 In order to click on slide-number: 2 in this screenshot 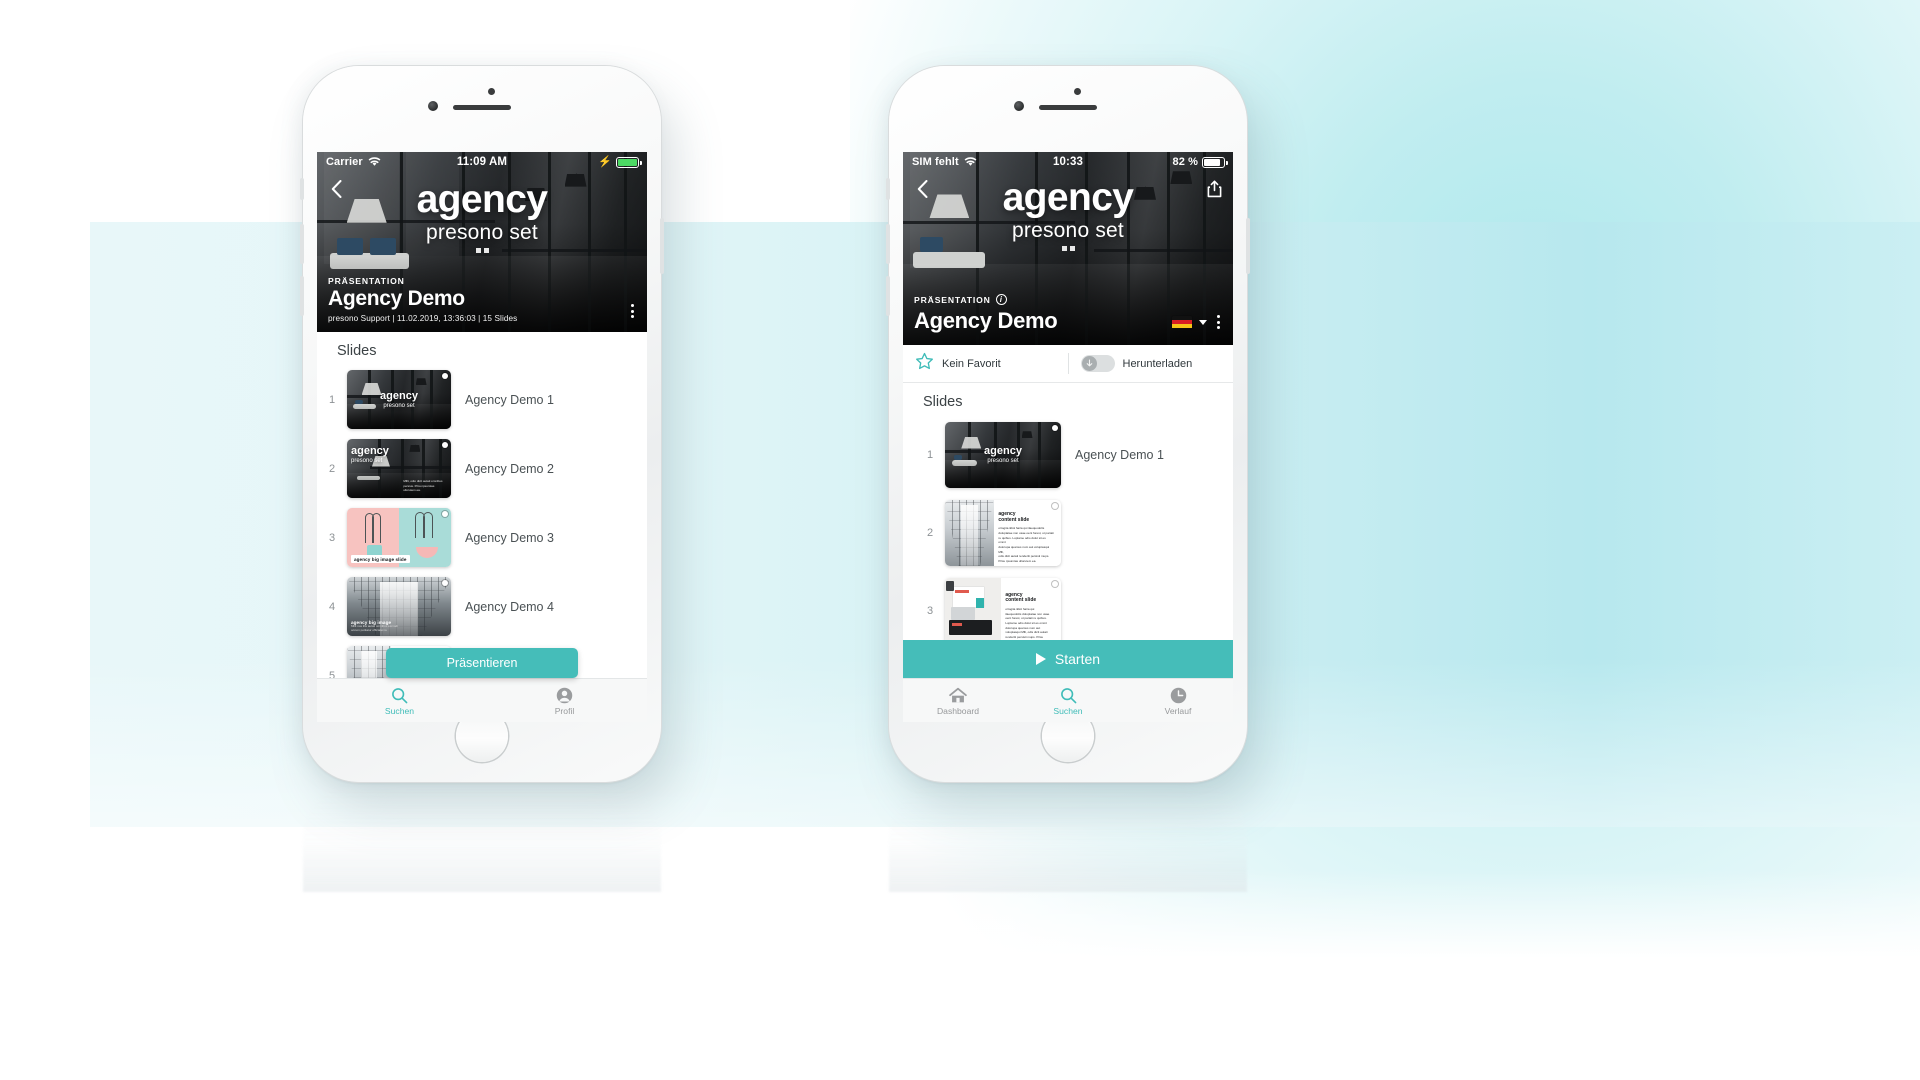, I will do `click(930, 533)`.